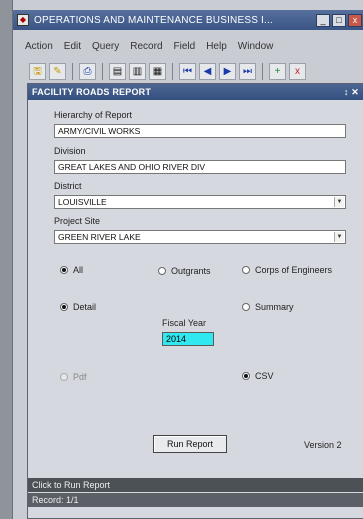 Image resolution: width=363 pixels, height=519 pixels. I want to click on division-label: Division, so click(70, 151).